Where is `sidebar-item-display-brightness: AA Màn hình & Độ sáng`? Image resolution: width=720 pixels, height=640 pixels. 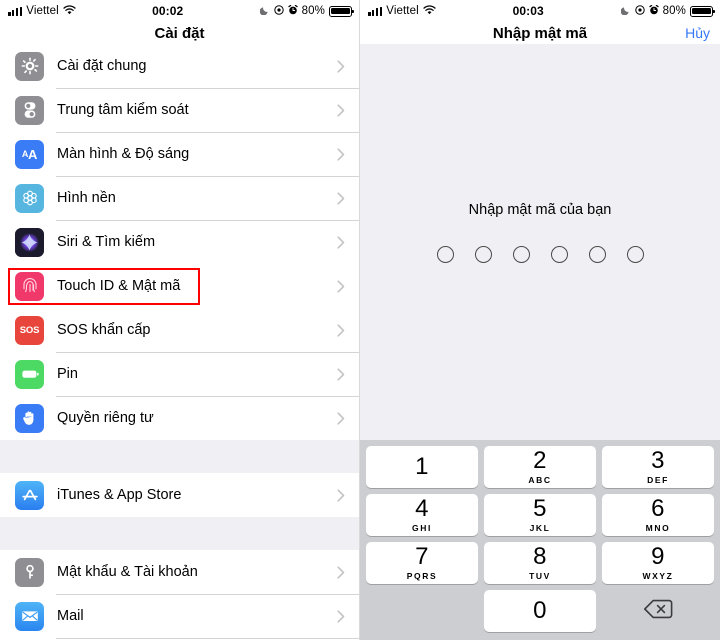
sidebar-item-display-brightness: AA Màn hình & Độ sáng is located at coordinates (179, 154).